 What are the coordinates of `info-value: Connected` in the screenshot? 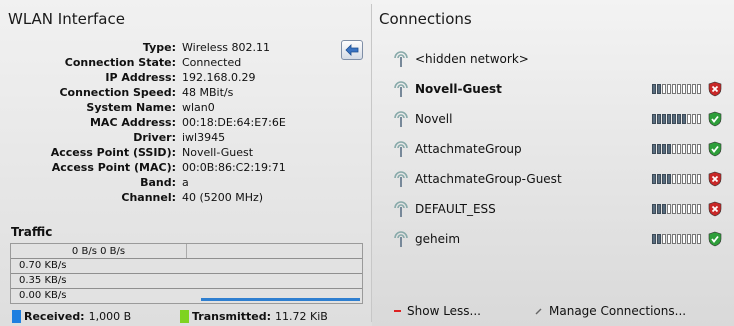 It's located at (212, 62).